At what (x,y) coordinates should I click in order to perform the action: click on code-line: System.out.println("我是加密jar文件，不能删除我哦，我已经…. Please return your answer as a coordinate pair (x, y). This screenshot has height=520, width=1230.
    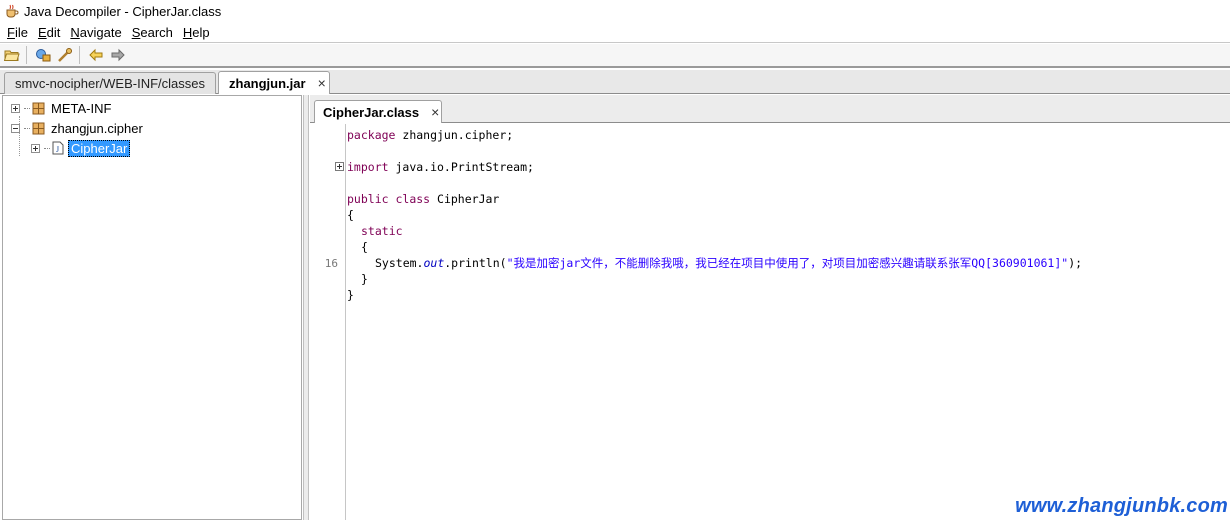
    Looking at the image, I should click on (728, 263).